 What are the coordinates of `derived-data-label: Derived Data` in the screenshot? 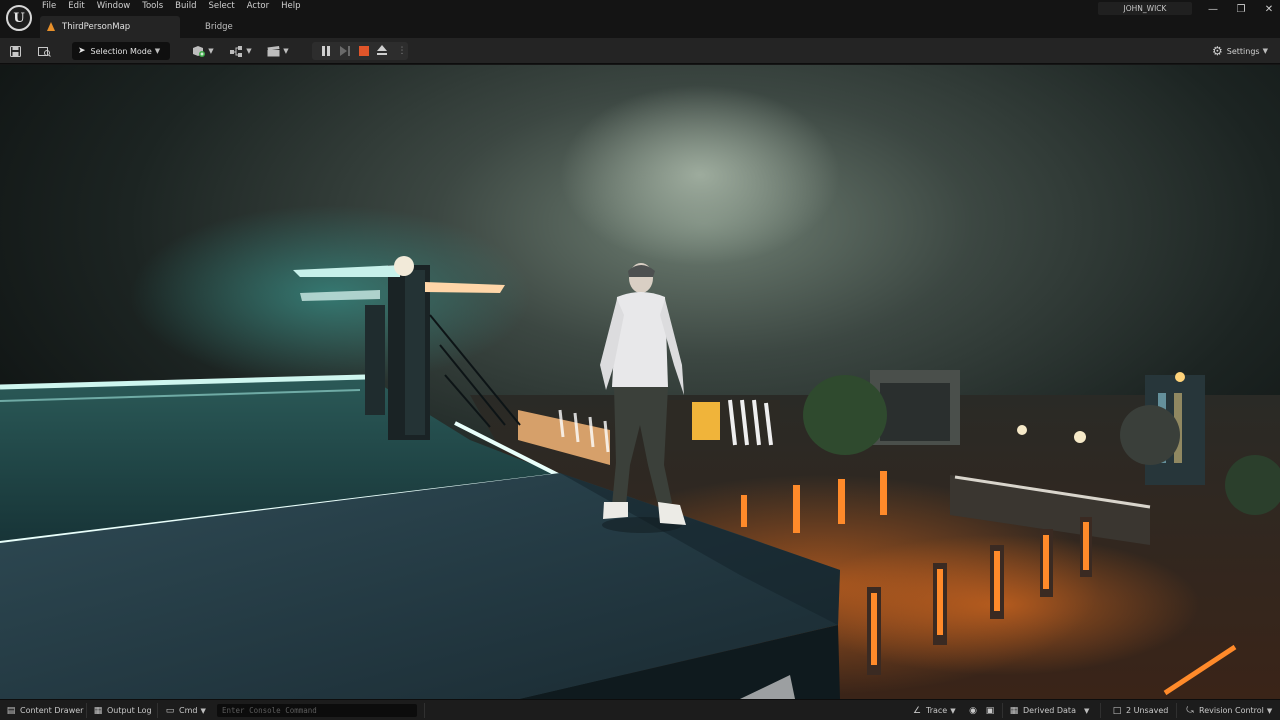 It's located at (1049, 710).